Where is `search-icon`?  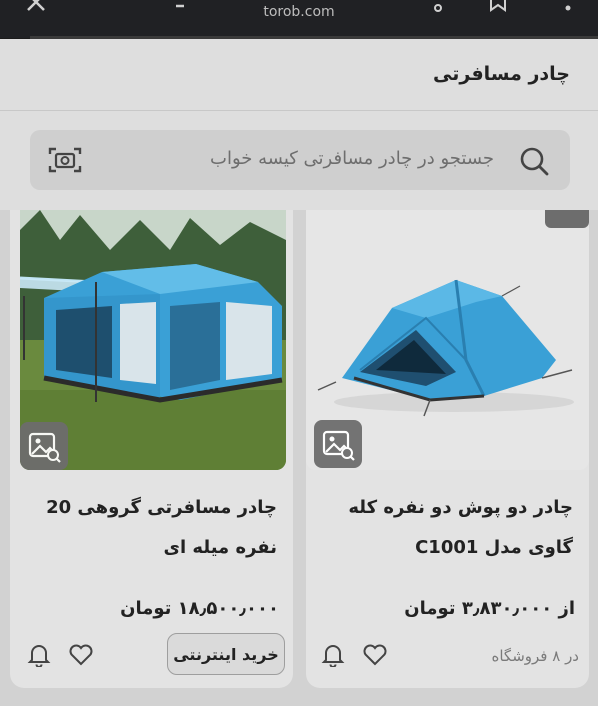 search-icon is located at coordinates (534, 161).